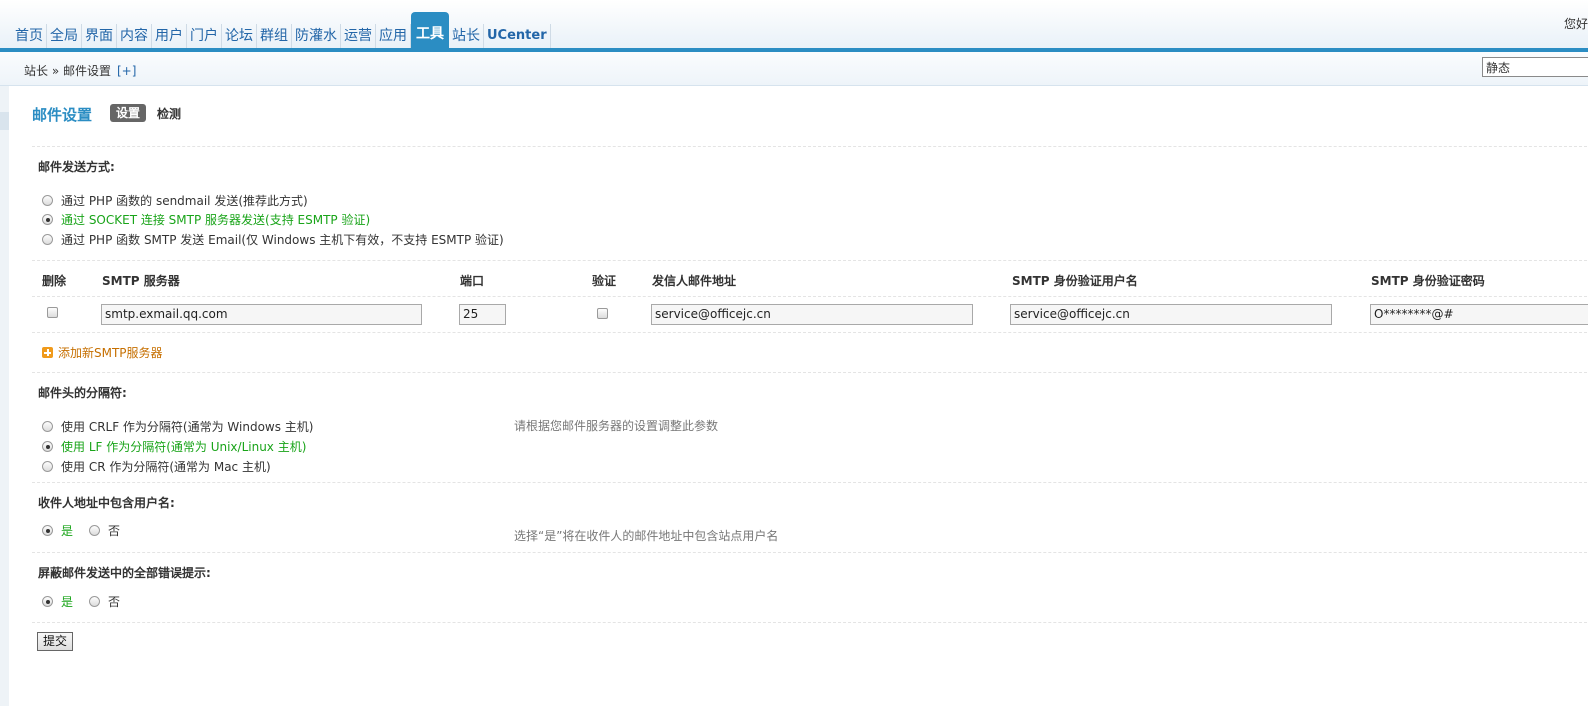  Describe the element at coordinates (104, 601) in the screenshot. I see `suppress-errors-no: 否` at that location.